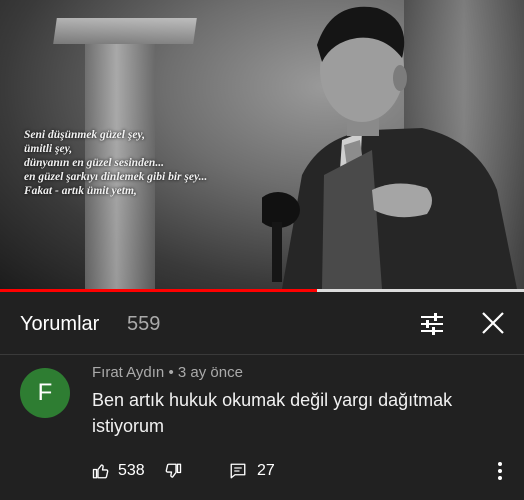  What do you see at coordinates (238, 471) in the screenshot?
I see `reply-icon` at bounding box center [238, 471].